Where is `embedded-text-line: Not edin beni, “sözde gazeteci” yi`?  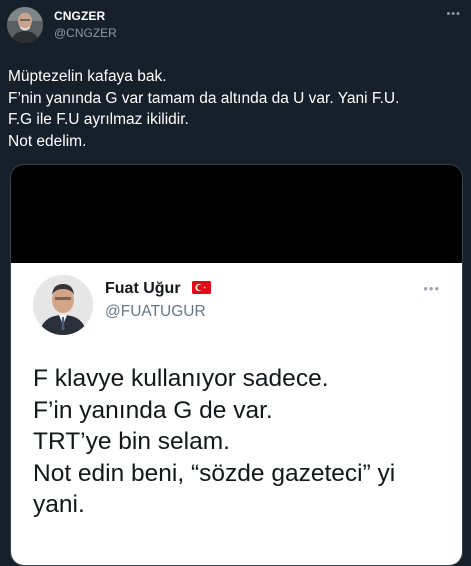 embedded-text-line: Not edin beni, “sözde gazeteci” yi is located at coordinates (214, 473).